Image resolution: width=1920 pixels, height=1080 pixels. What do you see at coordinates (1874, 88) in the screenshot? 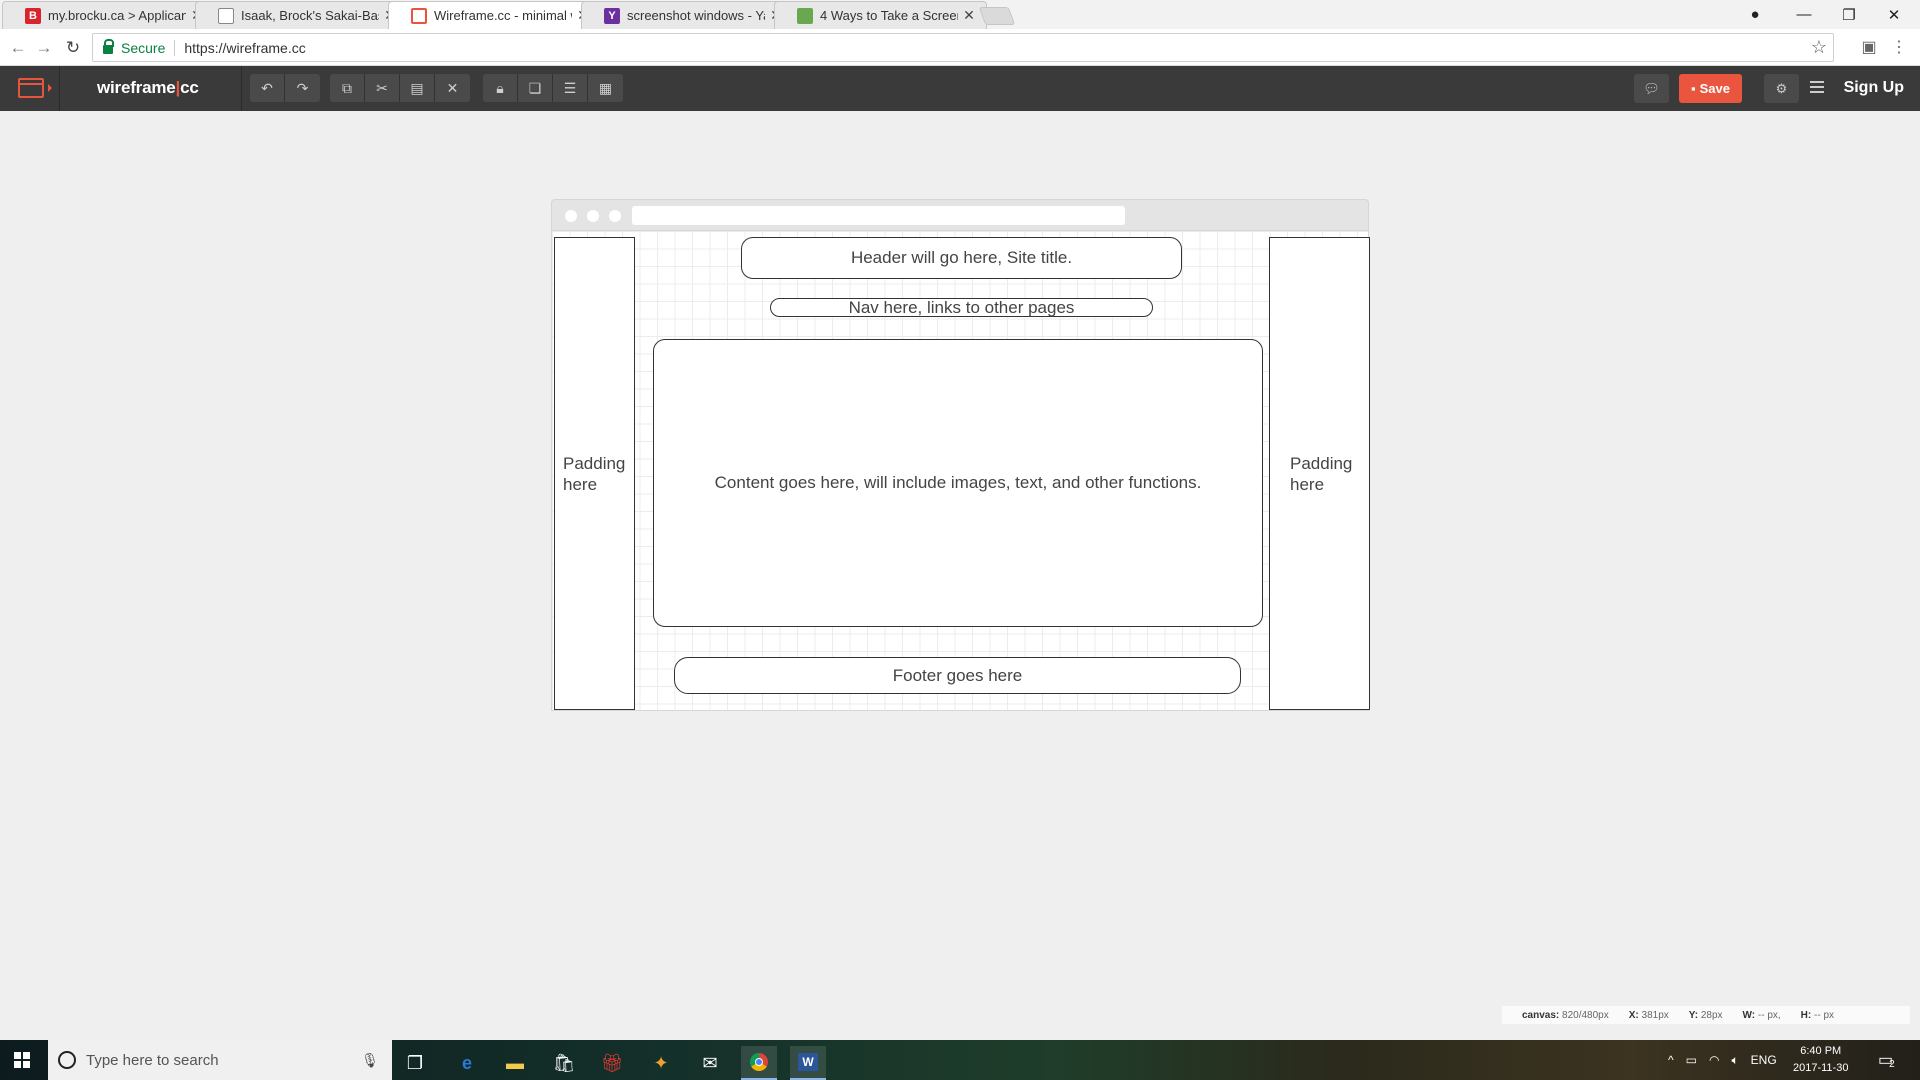
I see `sign-up-link: Sign Up` at bounding box center [1874, 88].